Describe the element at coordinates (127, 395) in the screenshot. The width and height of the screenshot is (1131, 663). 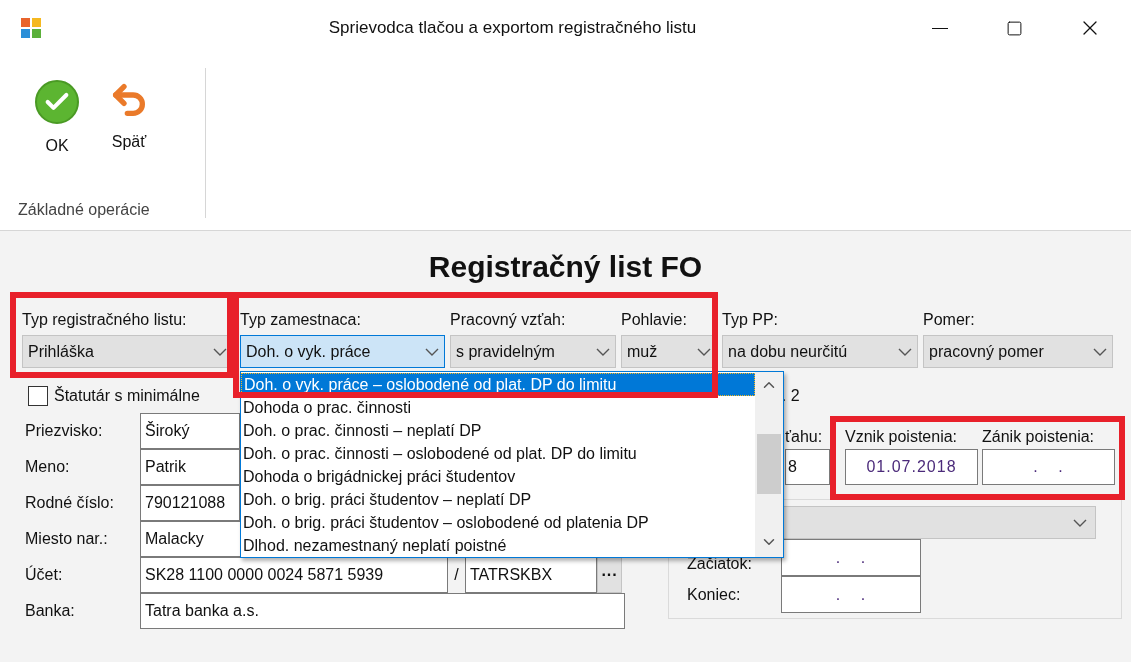
I see `checkbox-label: Štatutár s minimálne` at that location.